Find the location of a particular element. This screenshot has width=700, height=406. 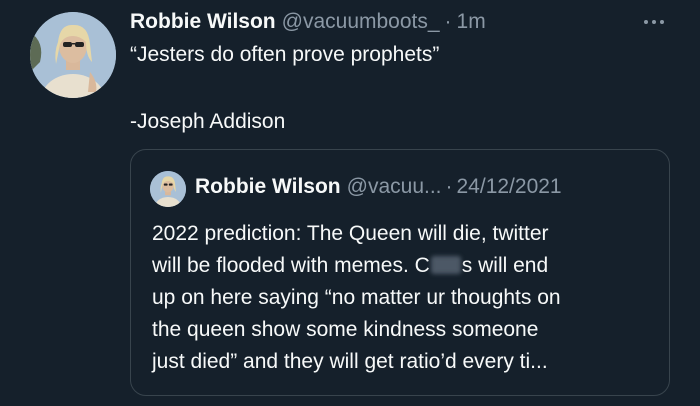

quoted-text-fragment: will be flooded with memes. C is located at coordinates (291, 265).